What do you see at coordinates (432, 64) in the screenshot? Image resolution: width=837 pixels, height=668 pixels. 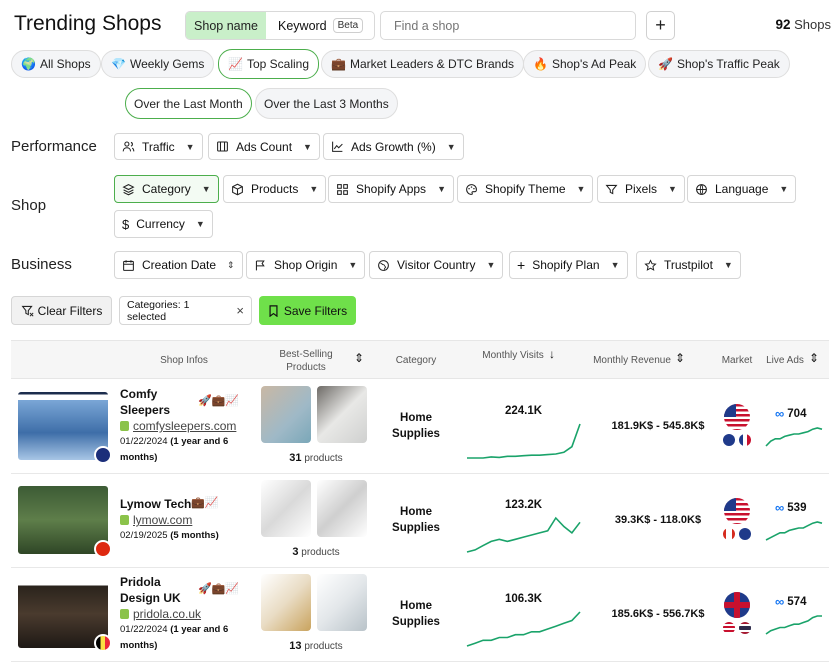 I see `quick-filter-label: Market Leaders & DTC Brands` at bounding box center [432, 64].